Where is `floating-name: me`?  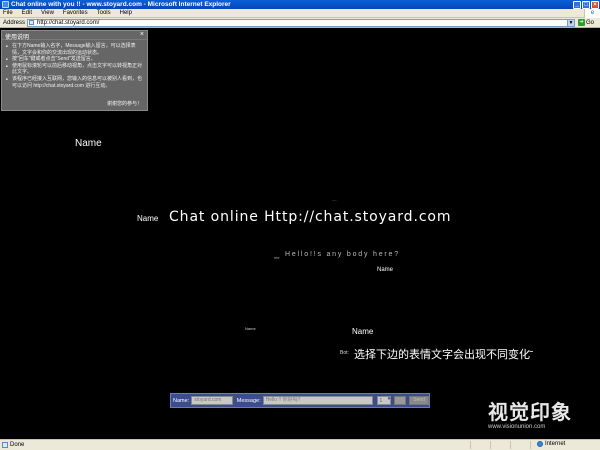
floating-name: me is located at coordinates (277, 257).